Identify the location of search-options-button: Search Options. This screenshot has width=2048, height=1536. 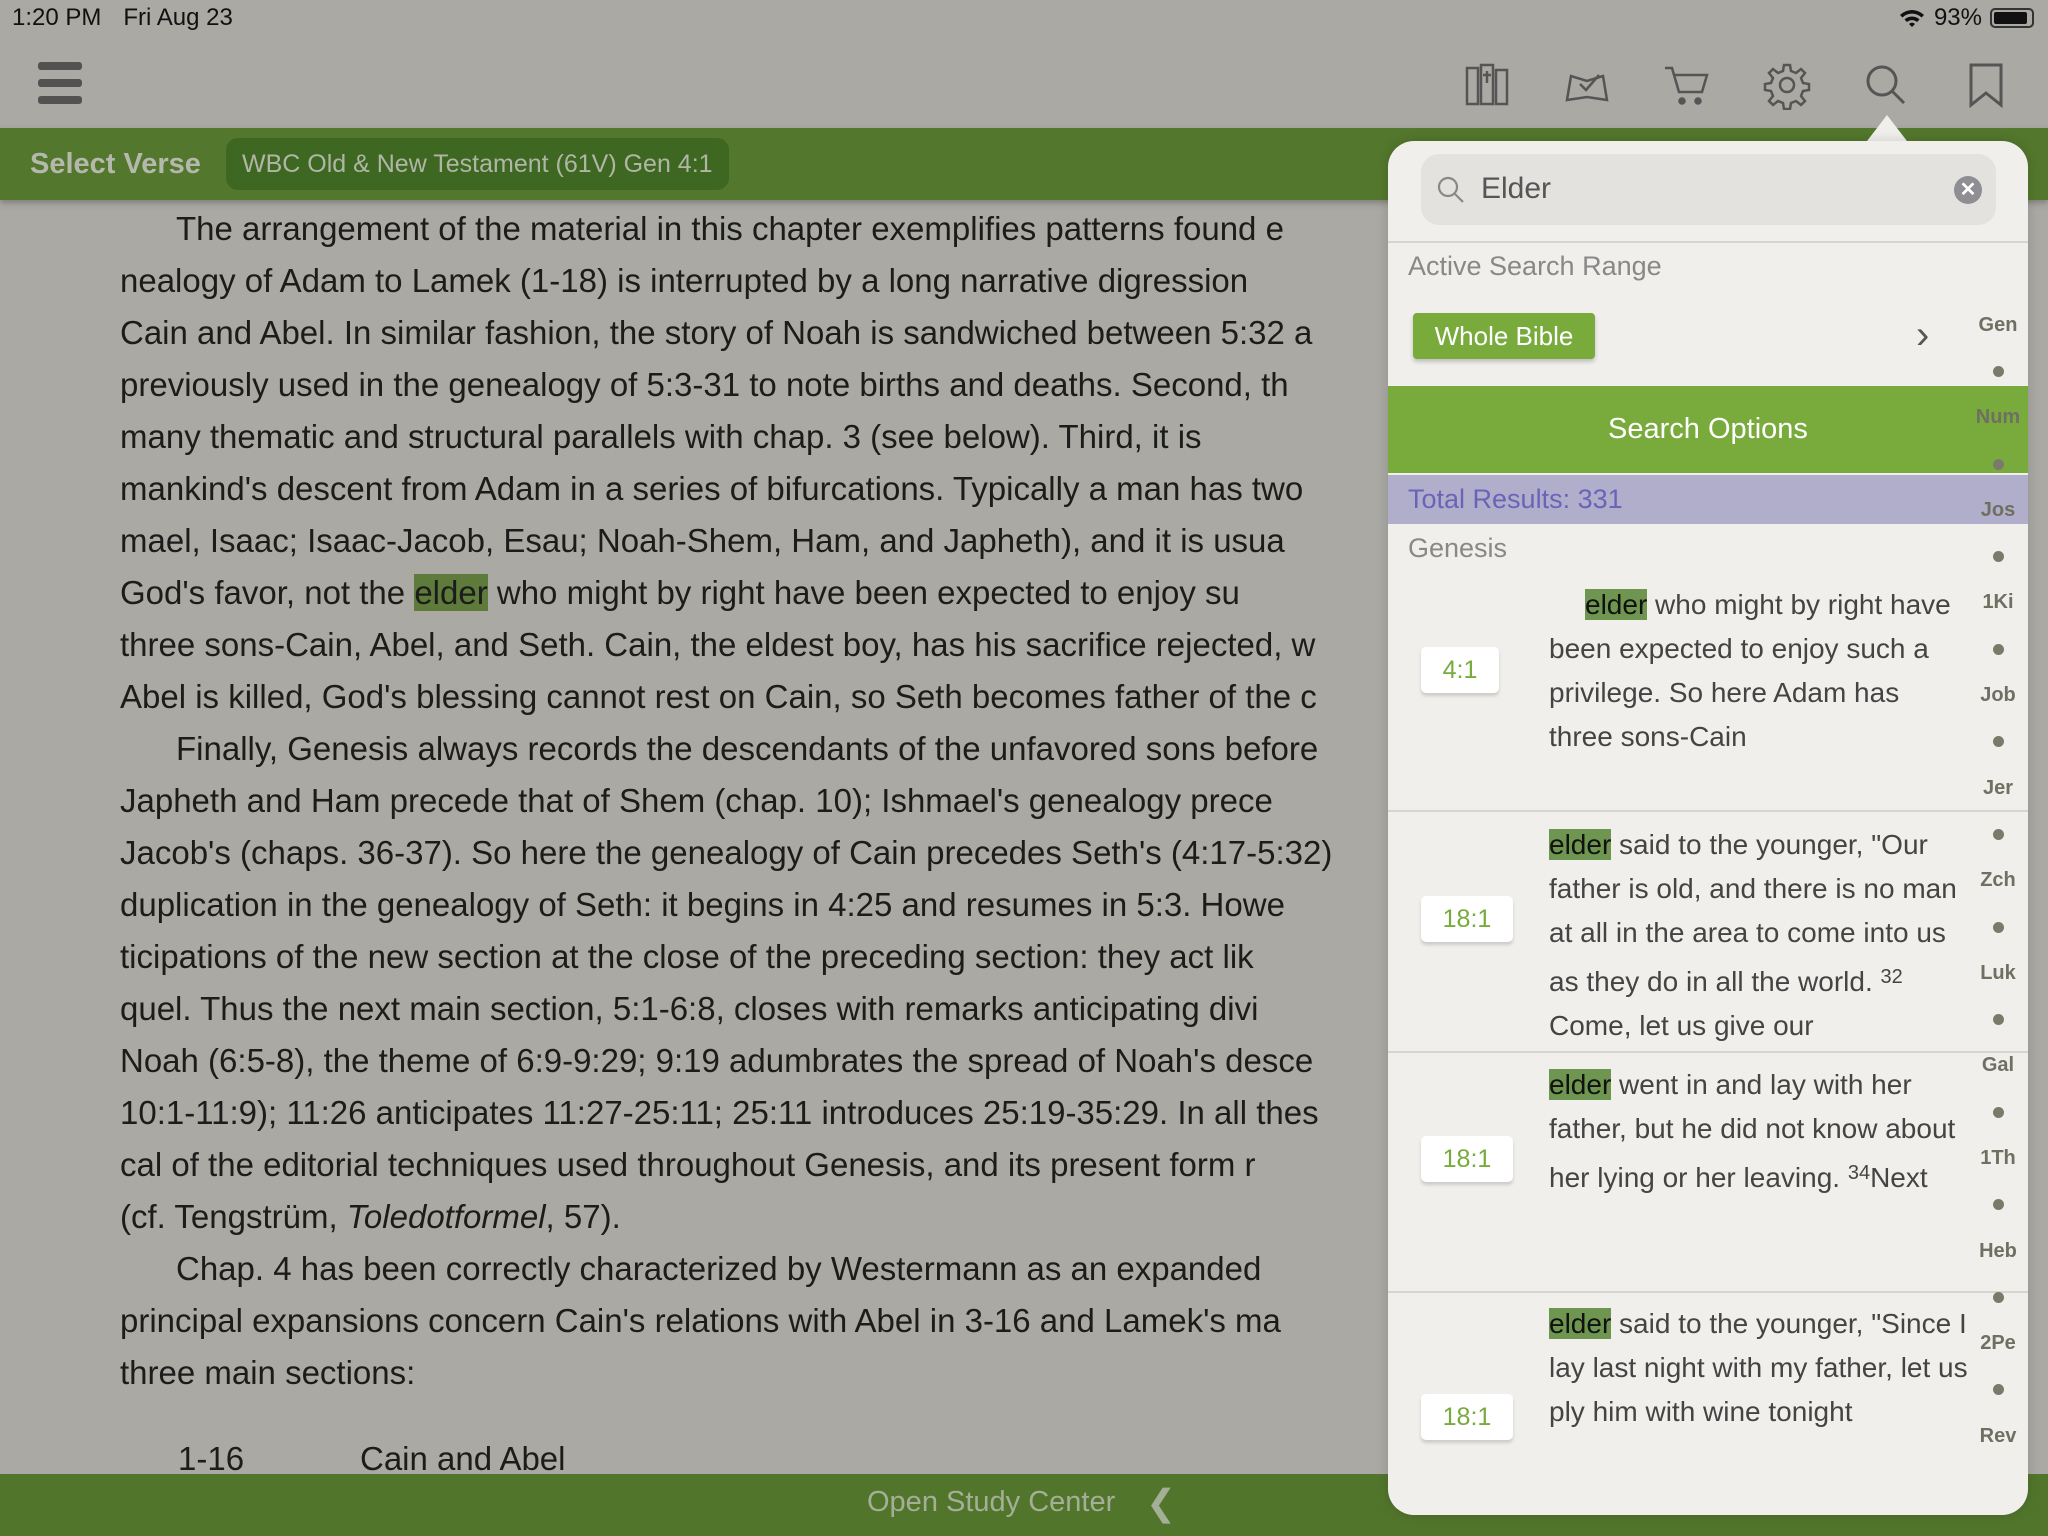
(1708, 429).